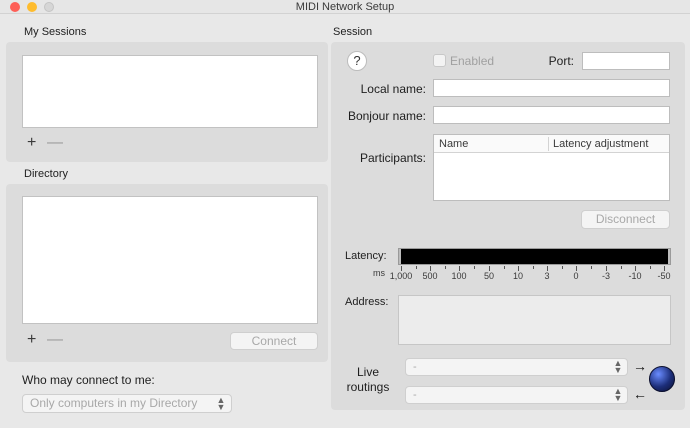  Describe the element at coordinates (367, 302) in the screenshot. I see `address-label: Address:` at that location.